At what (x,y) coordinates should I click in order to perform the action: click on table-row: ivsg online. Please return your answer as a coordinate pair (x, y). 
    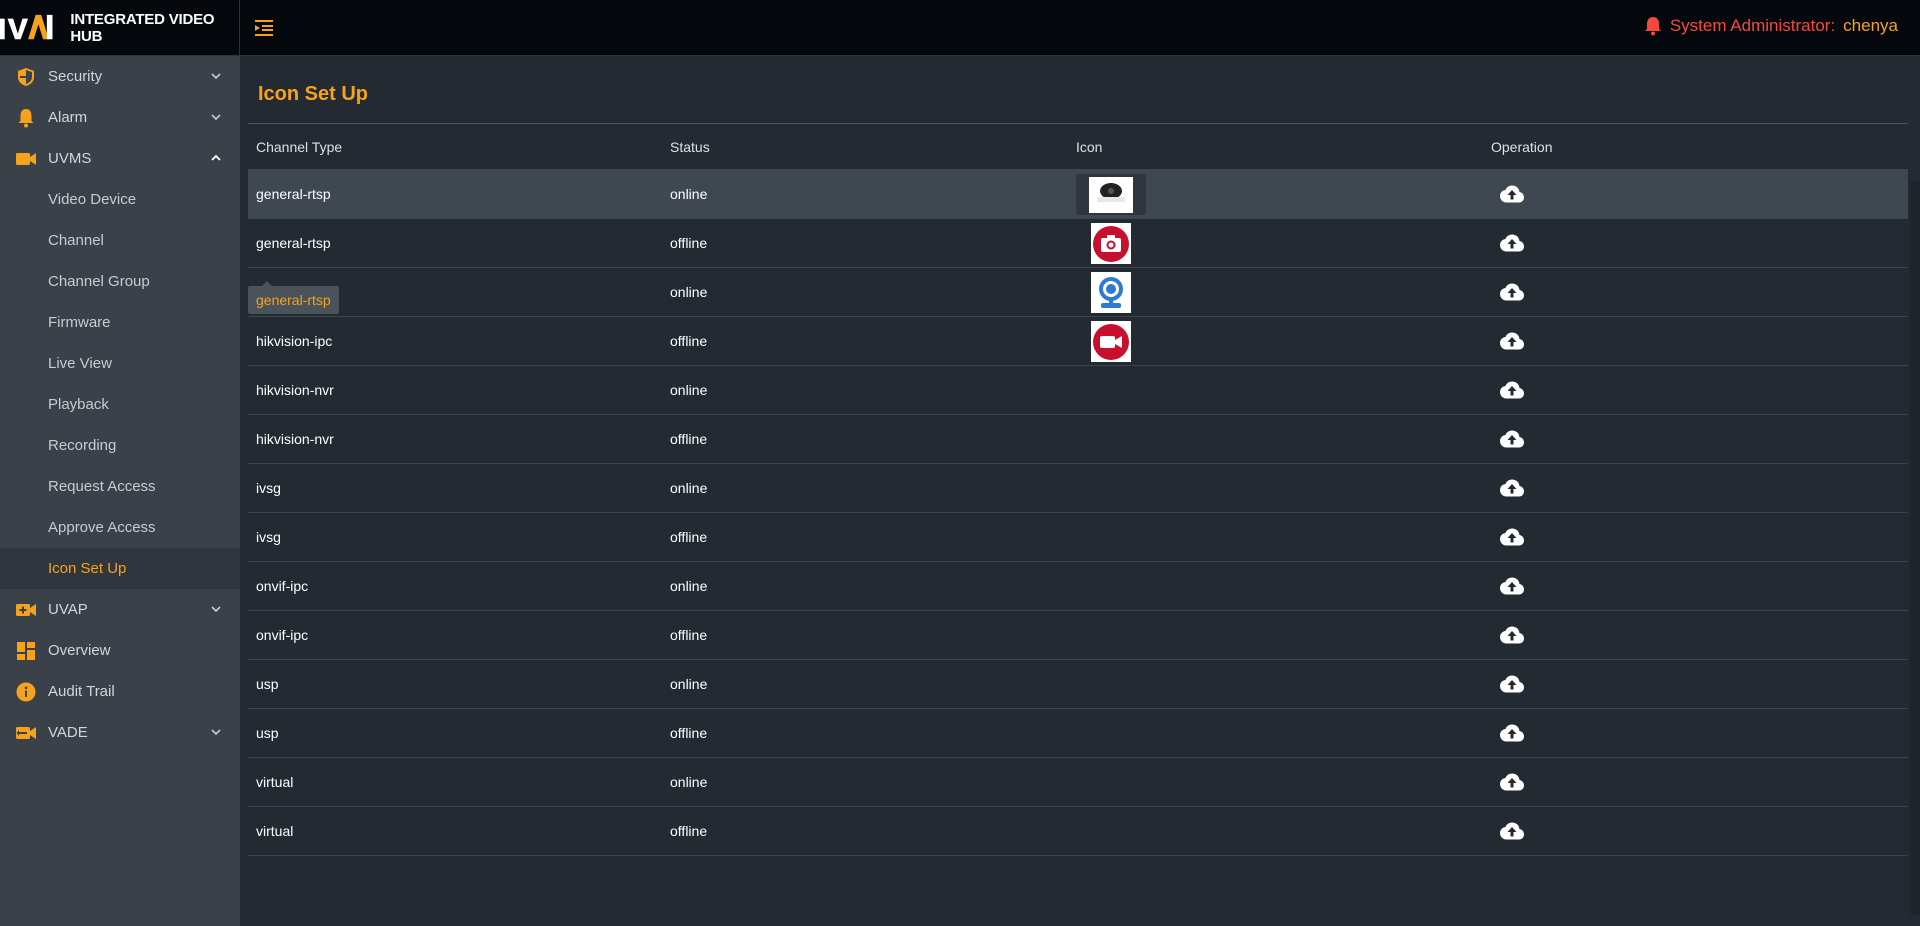
    Looking at the image, I should click on (1078, 488).